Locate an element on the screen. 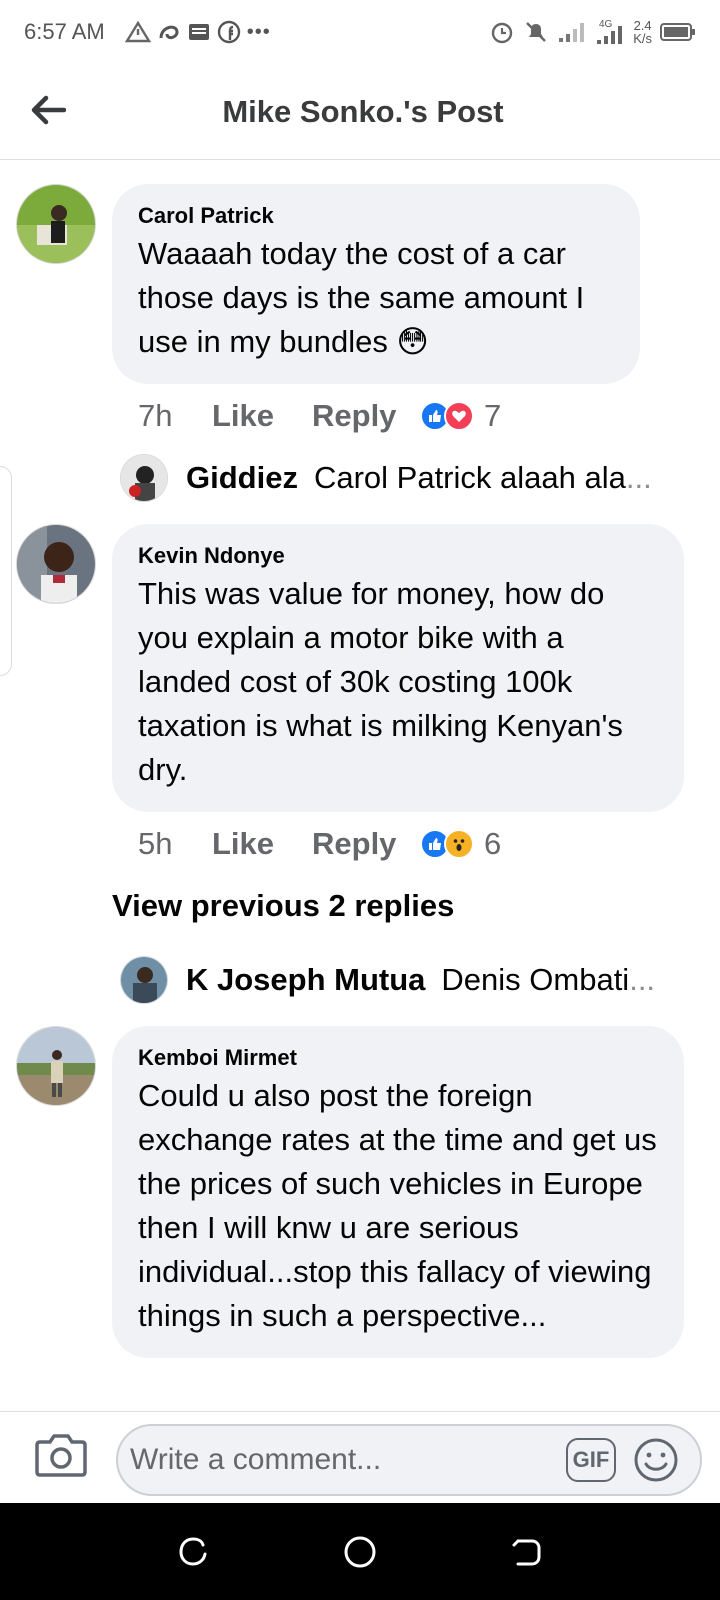 The width and height of the screenshot is (720, 1600). reply-author: K Joseph Mutua is located at coordinates (306, 979).